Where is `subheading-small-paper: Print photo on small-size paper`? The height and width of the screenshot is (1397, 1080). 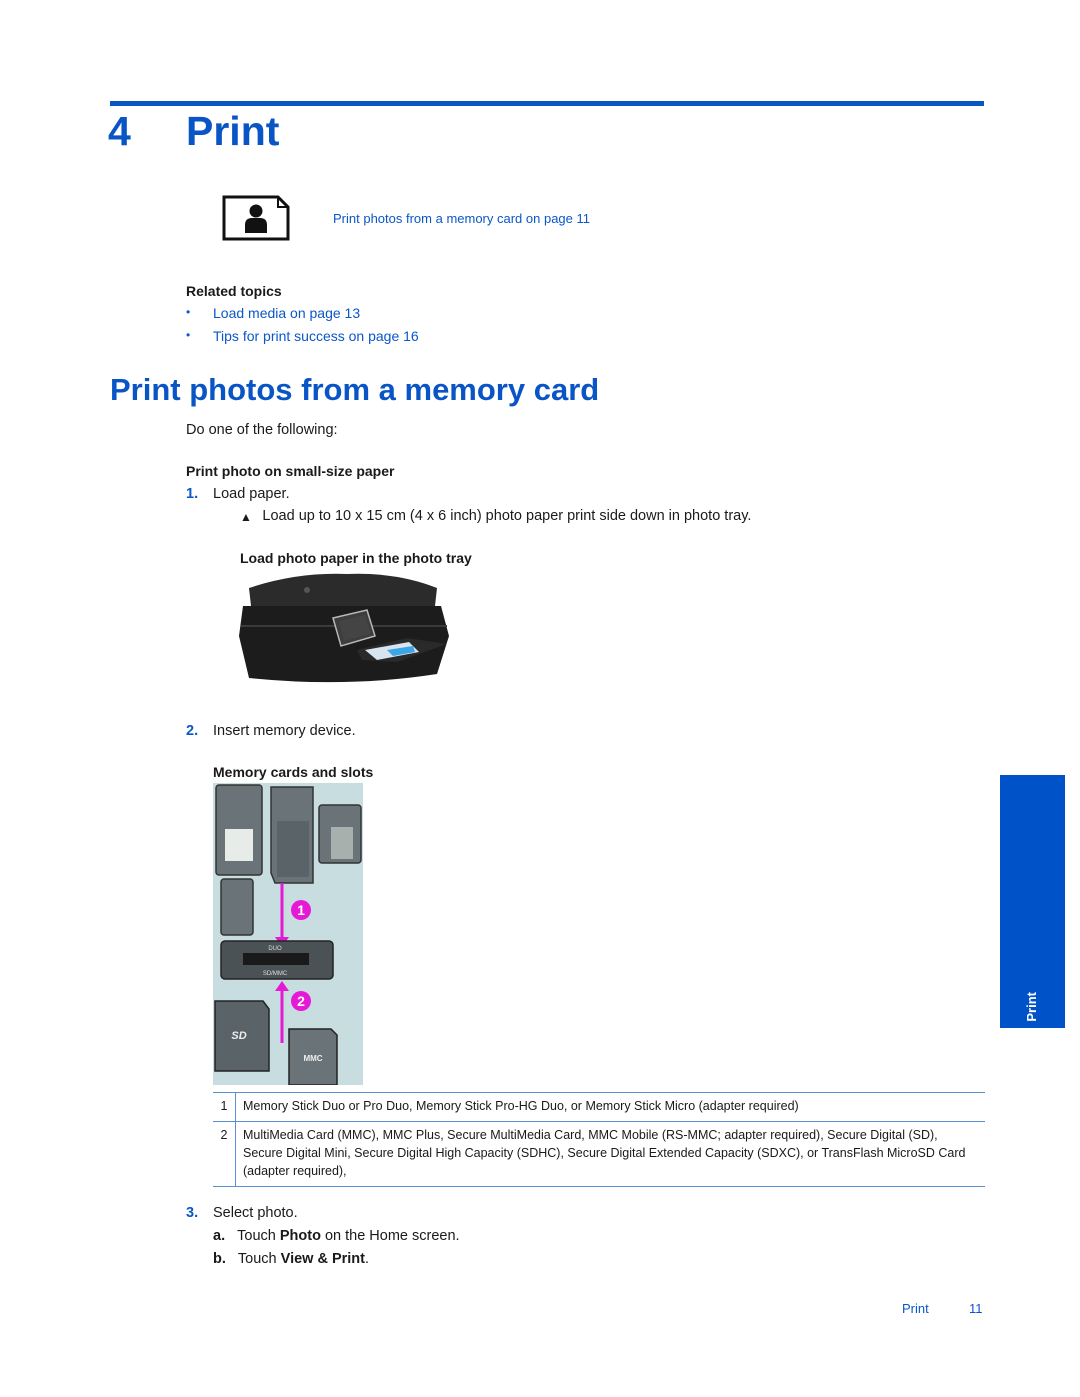 subheading-small-paper: Print photo on small-size paper is located at coordinates (290, 471).